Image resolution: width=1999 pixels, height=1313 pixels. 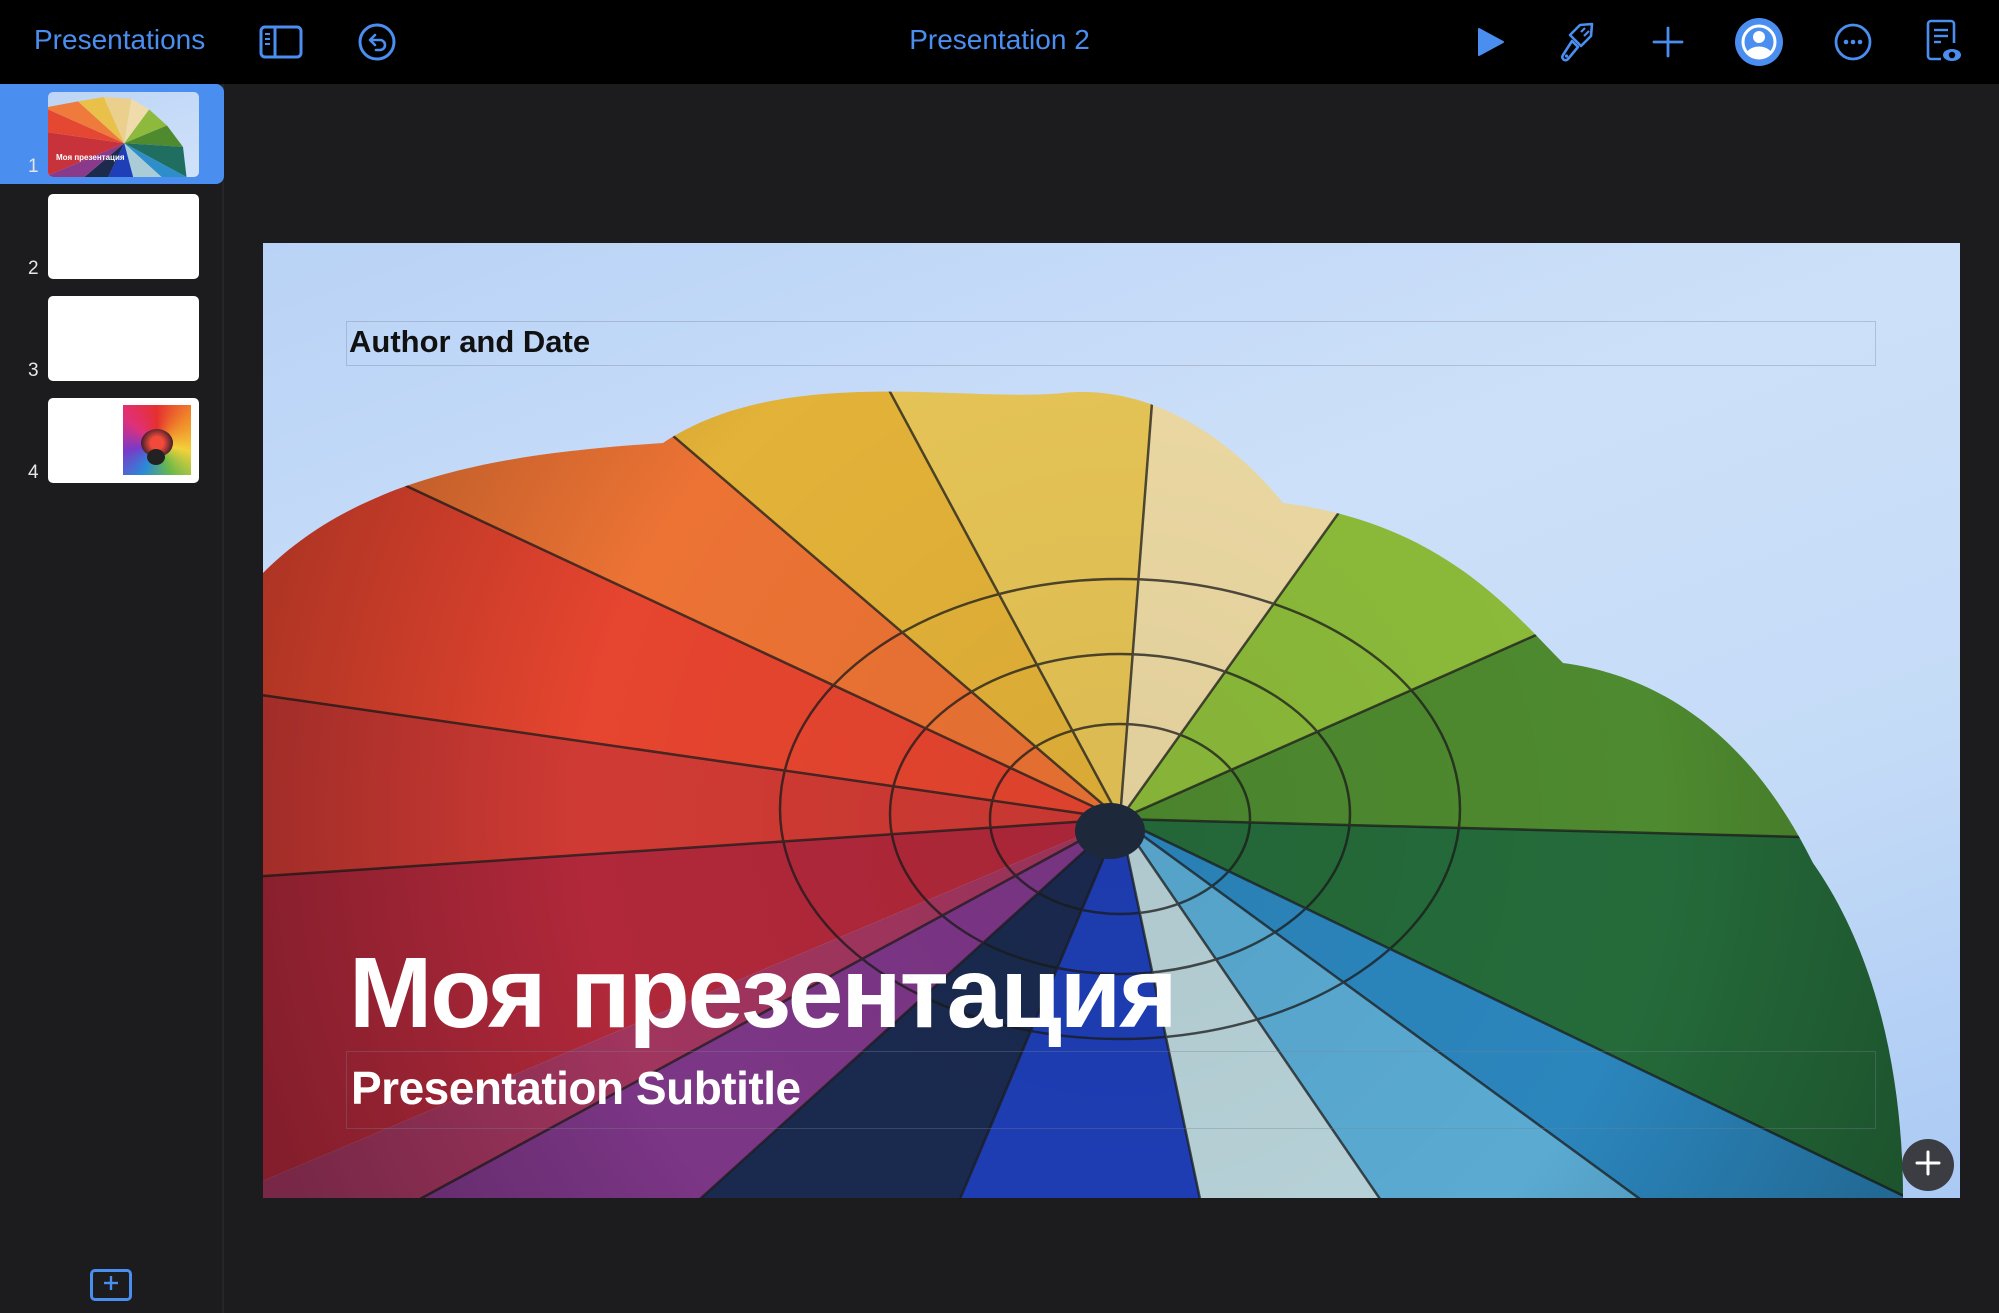 I want to click on slide-subtitle: Presentation Subtitle, so click(x=576, y=1088).